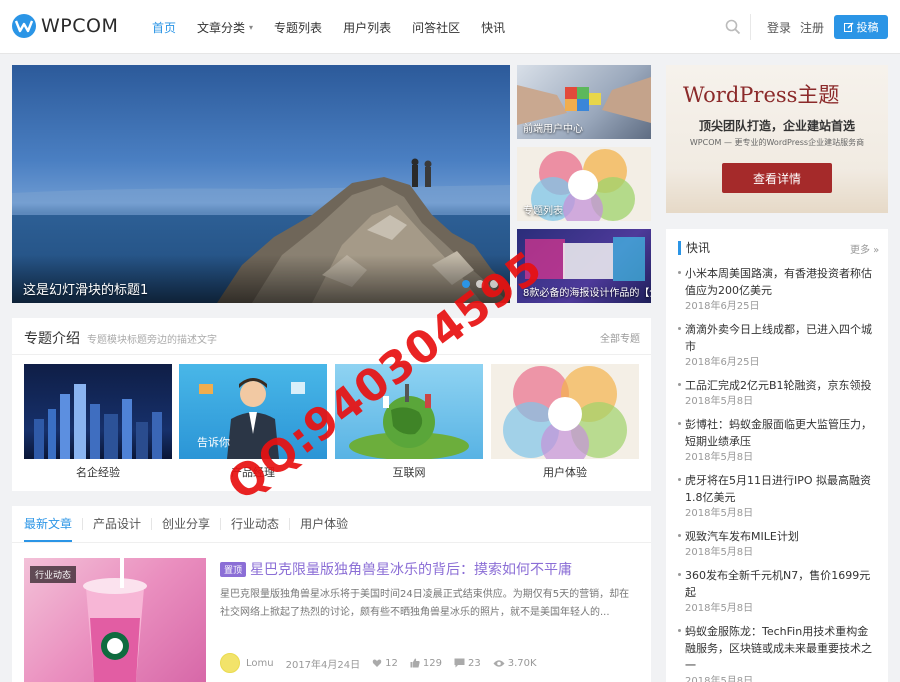 This screenshot has width=900, height=682. What do you see at coordinates (620, 337) in the screenshot?
I see `all-topics-link: 全部专题` at bounding box center [620, 337].